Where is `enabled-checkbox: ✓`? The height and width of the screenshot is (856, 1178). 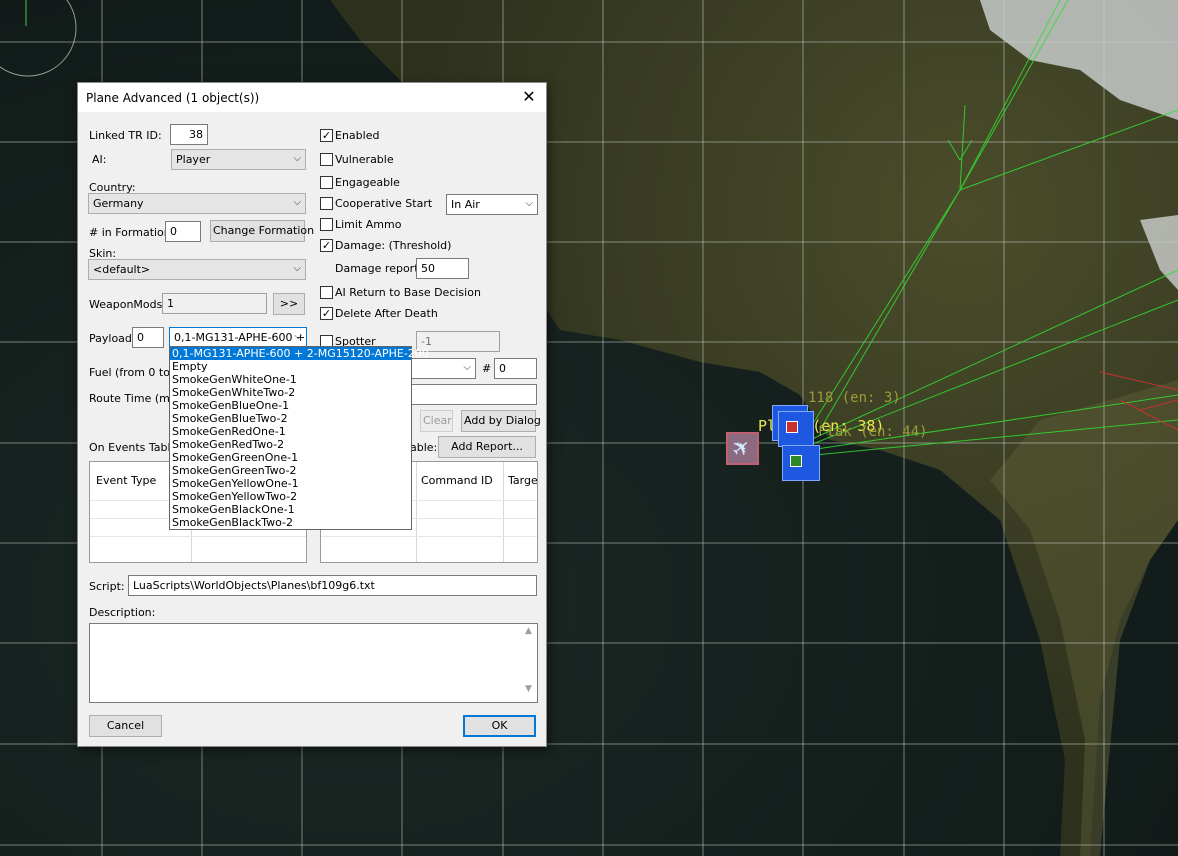 enabled-checkbox: ✓ is located at coordinates (326, 135).